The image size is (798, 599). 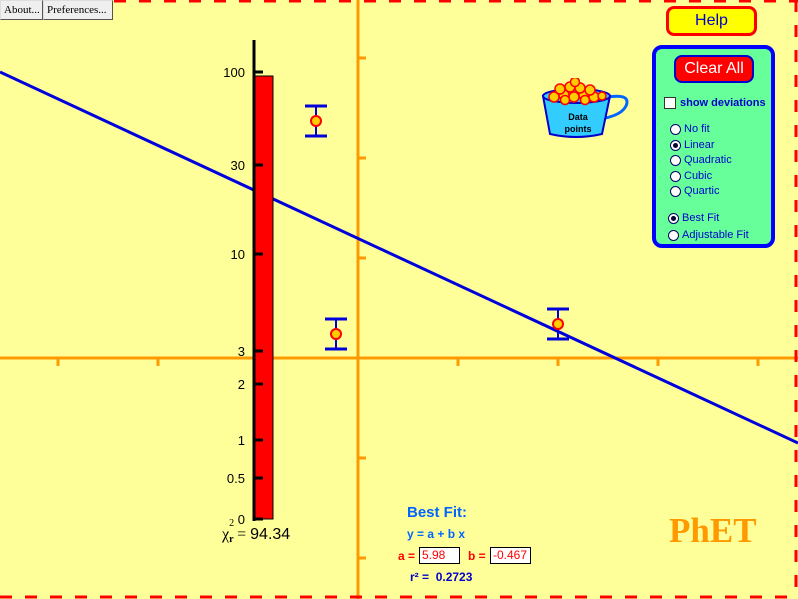 I want to click on radio-cubic: Cubic, so click(x=691, y=176).